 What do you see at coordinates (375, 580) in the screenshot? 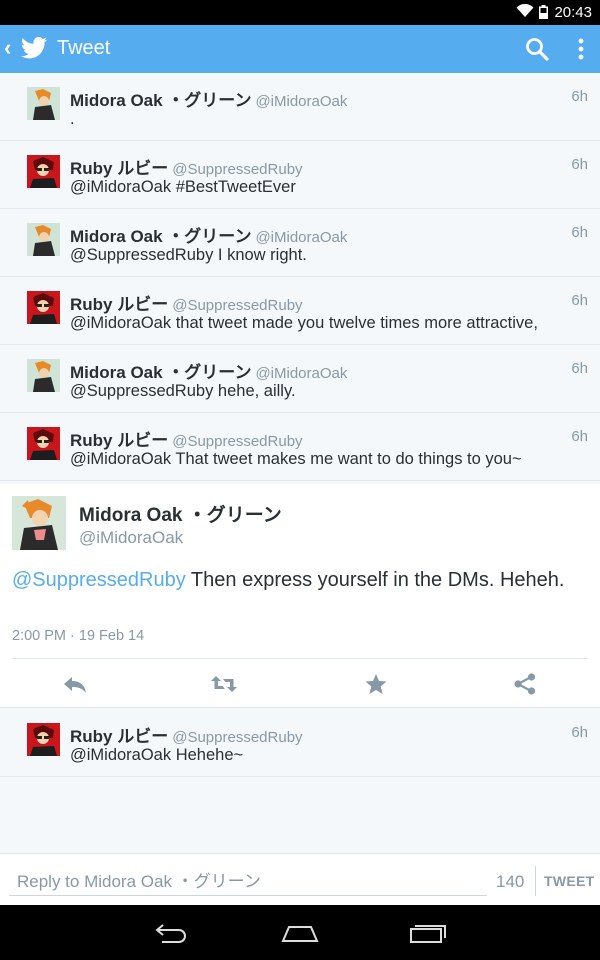
I see `focused-tweet-body: Then express yourself in the DMs. Heheh.` at bounding box center [375, 580].